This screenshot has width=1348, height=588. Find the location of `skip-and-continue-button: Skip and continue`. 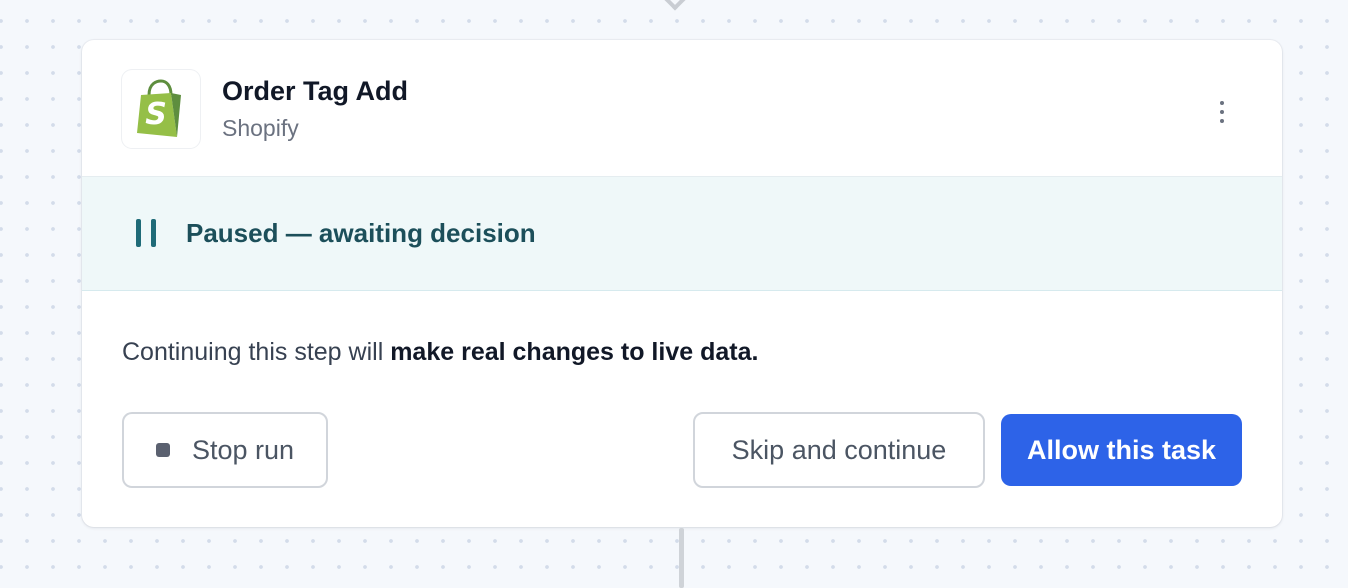

skip-and-continue-button: Skip and continue is located at coordinates (839, 450).